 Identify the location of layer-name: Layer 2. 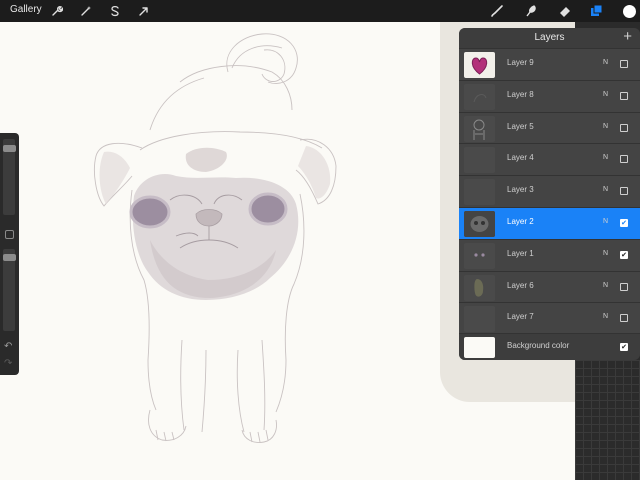
(520, 221).